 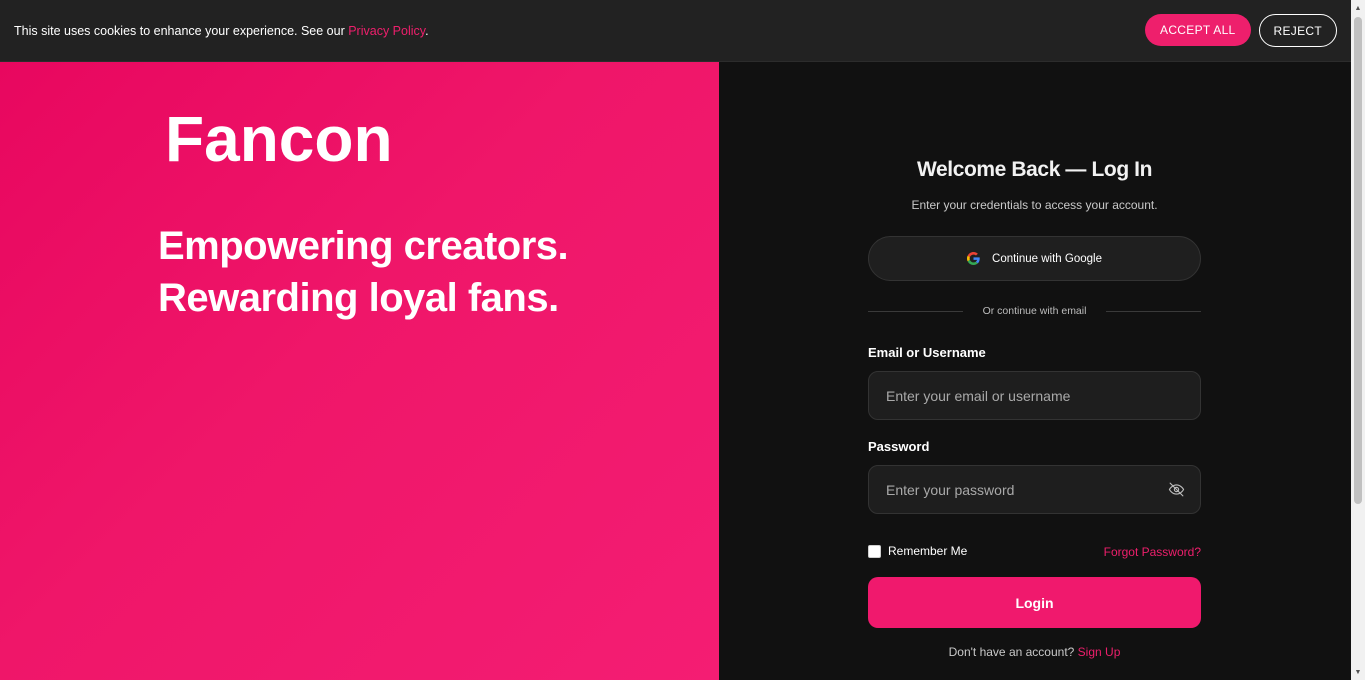 I want to click on scroll-down-arrow-icon: ▼, so click(x=1358, y=672).